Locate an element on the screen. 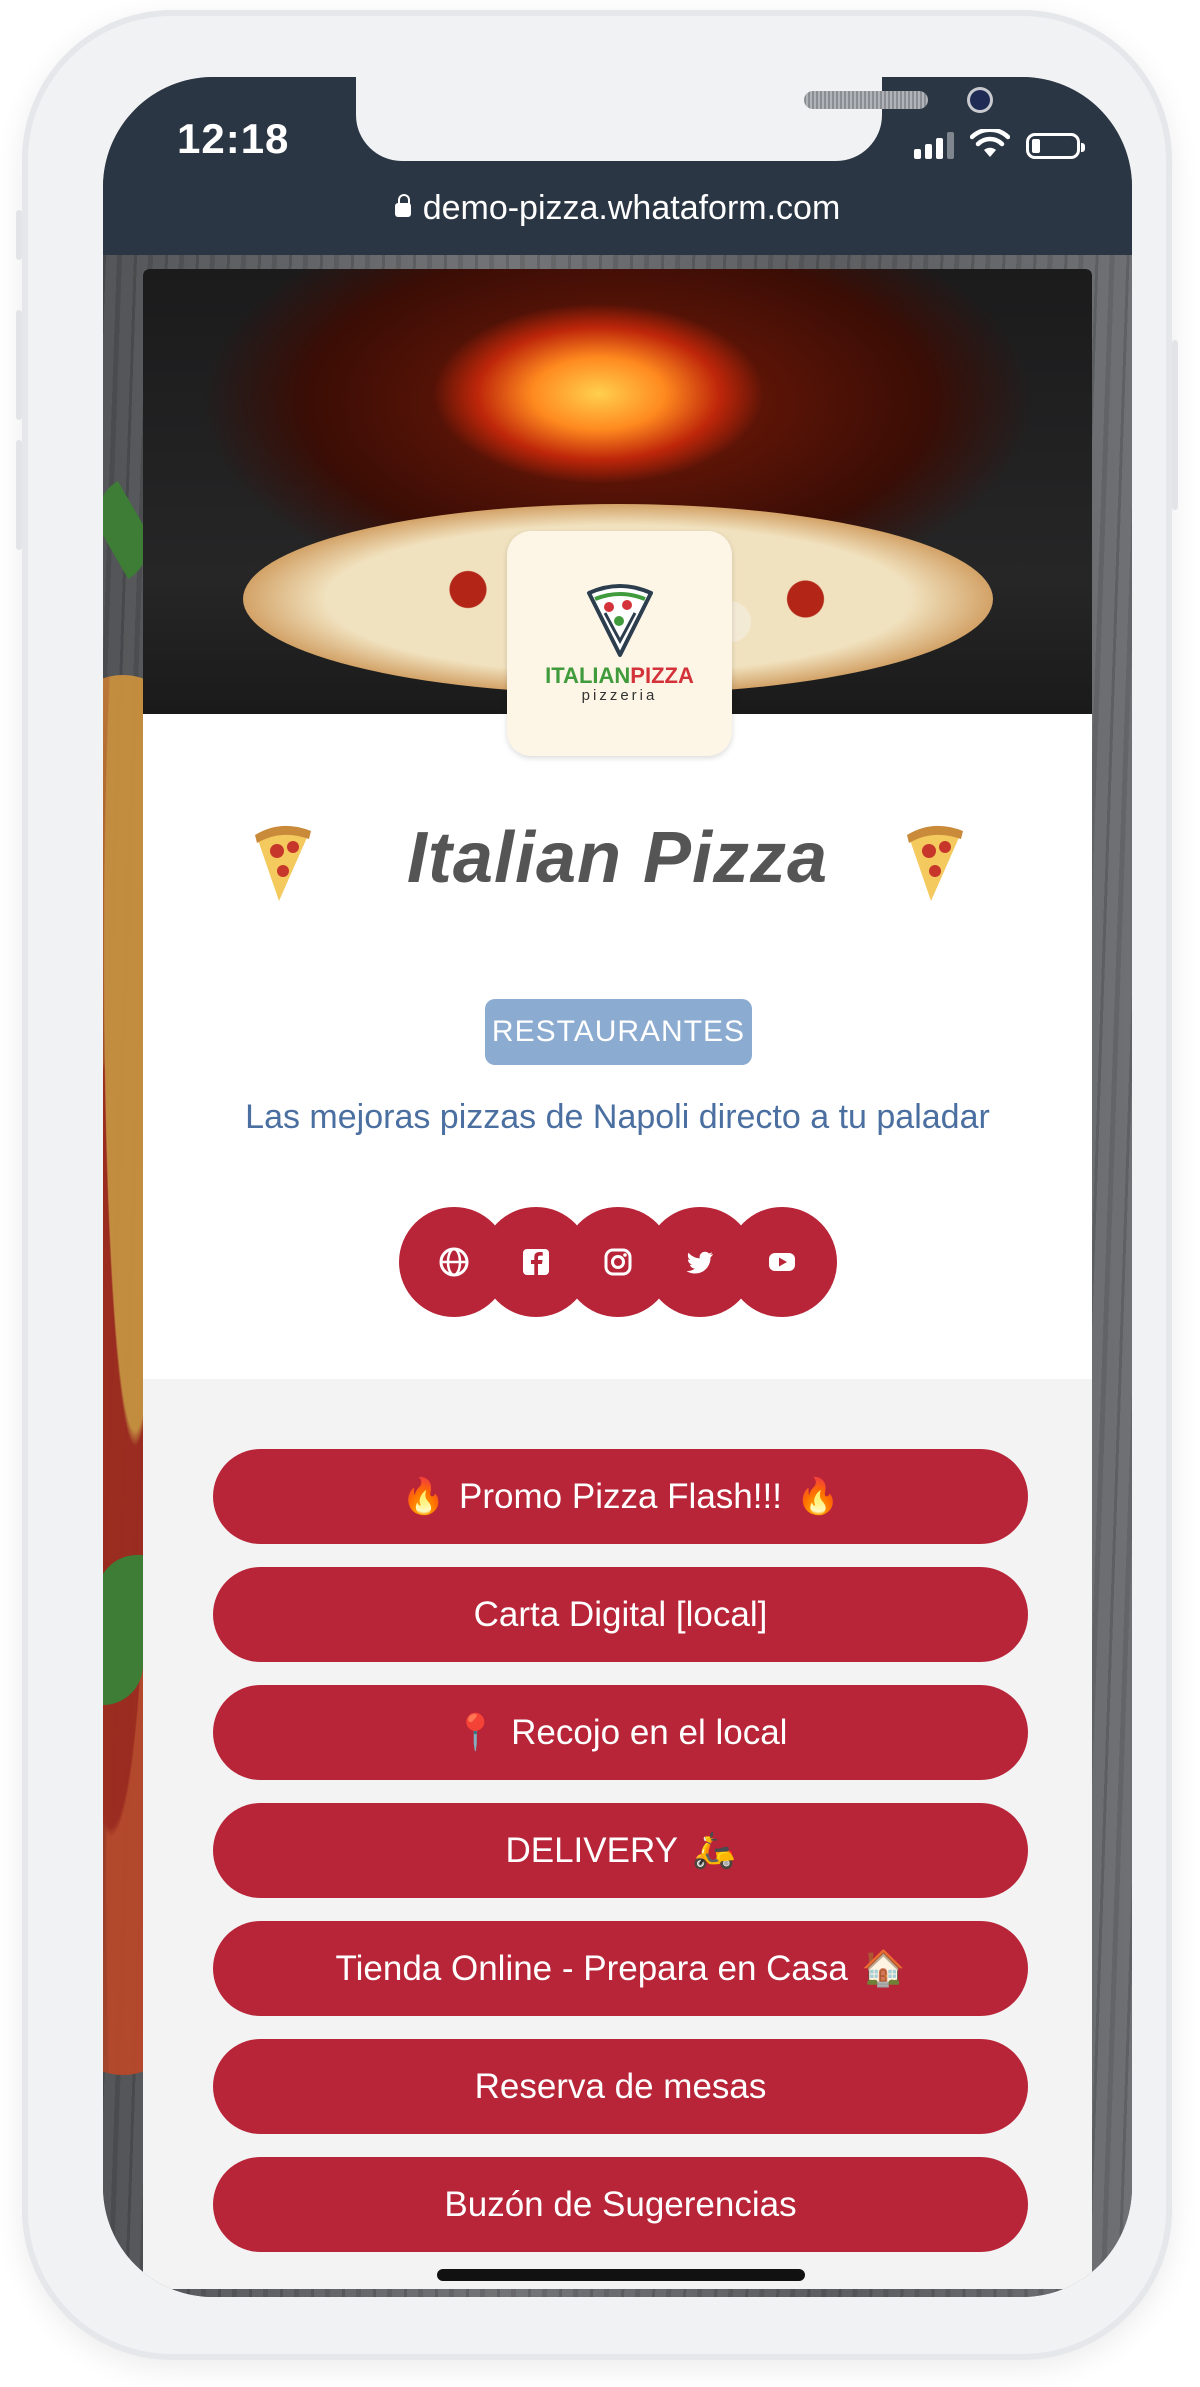  category-badge: RESTAURANTES is located at coordinates (618, 1032).